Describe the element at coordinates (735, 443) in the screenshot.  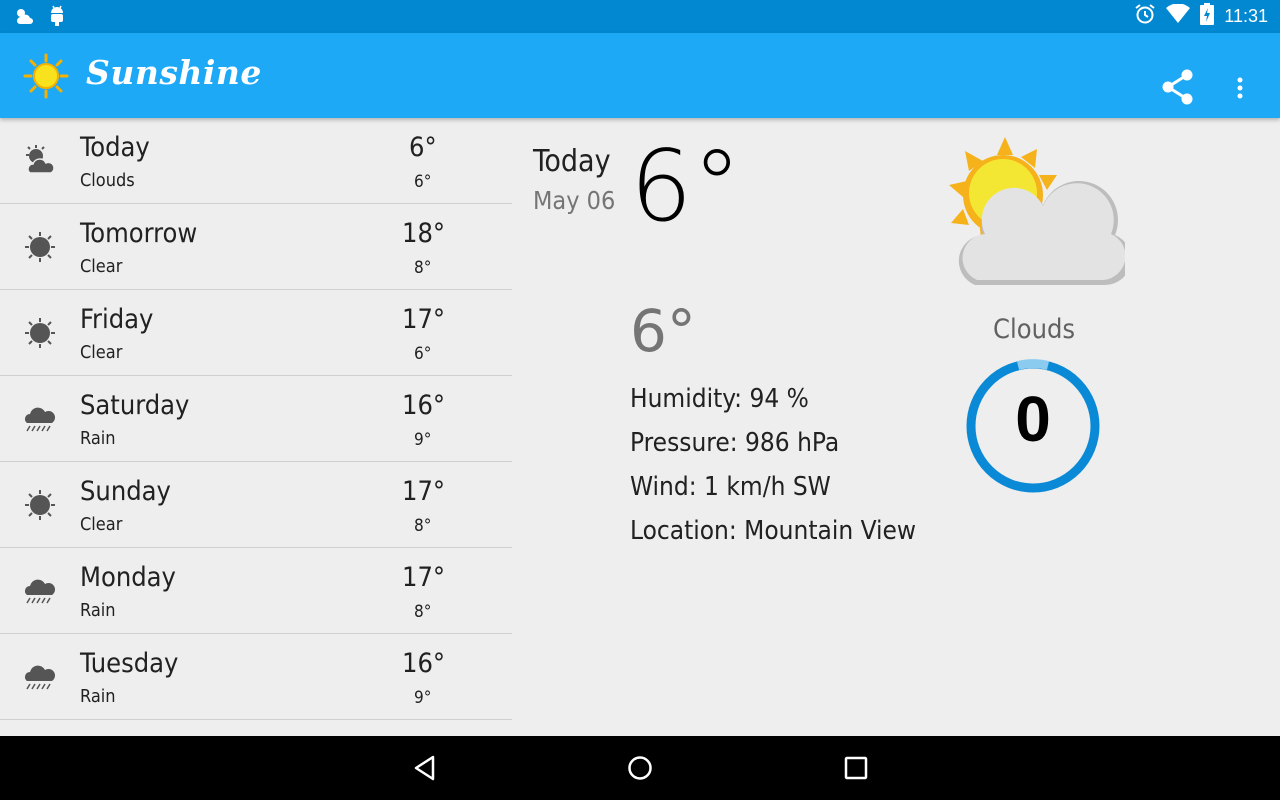
I see `pressure-text: Pressure: 986 hPa` at that location.